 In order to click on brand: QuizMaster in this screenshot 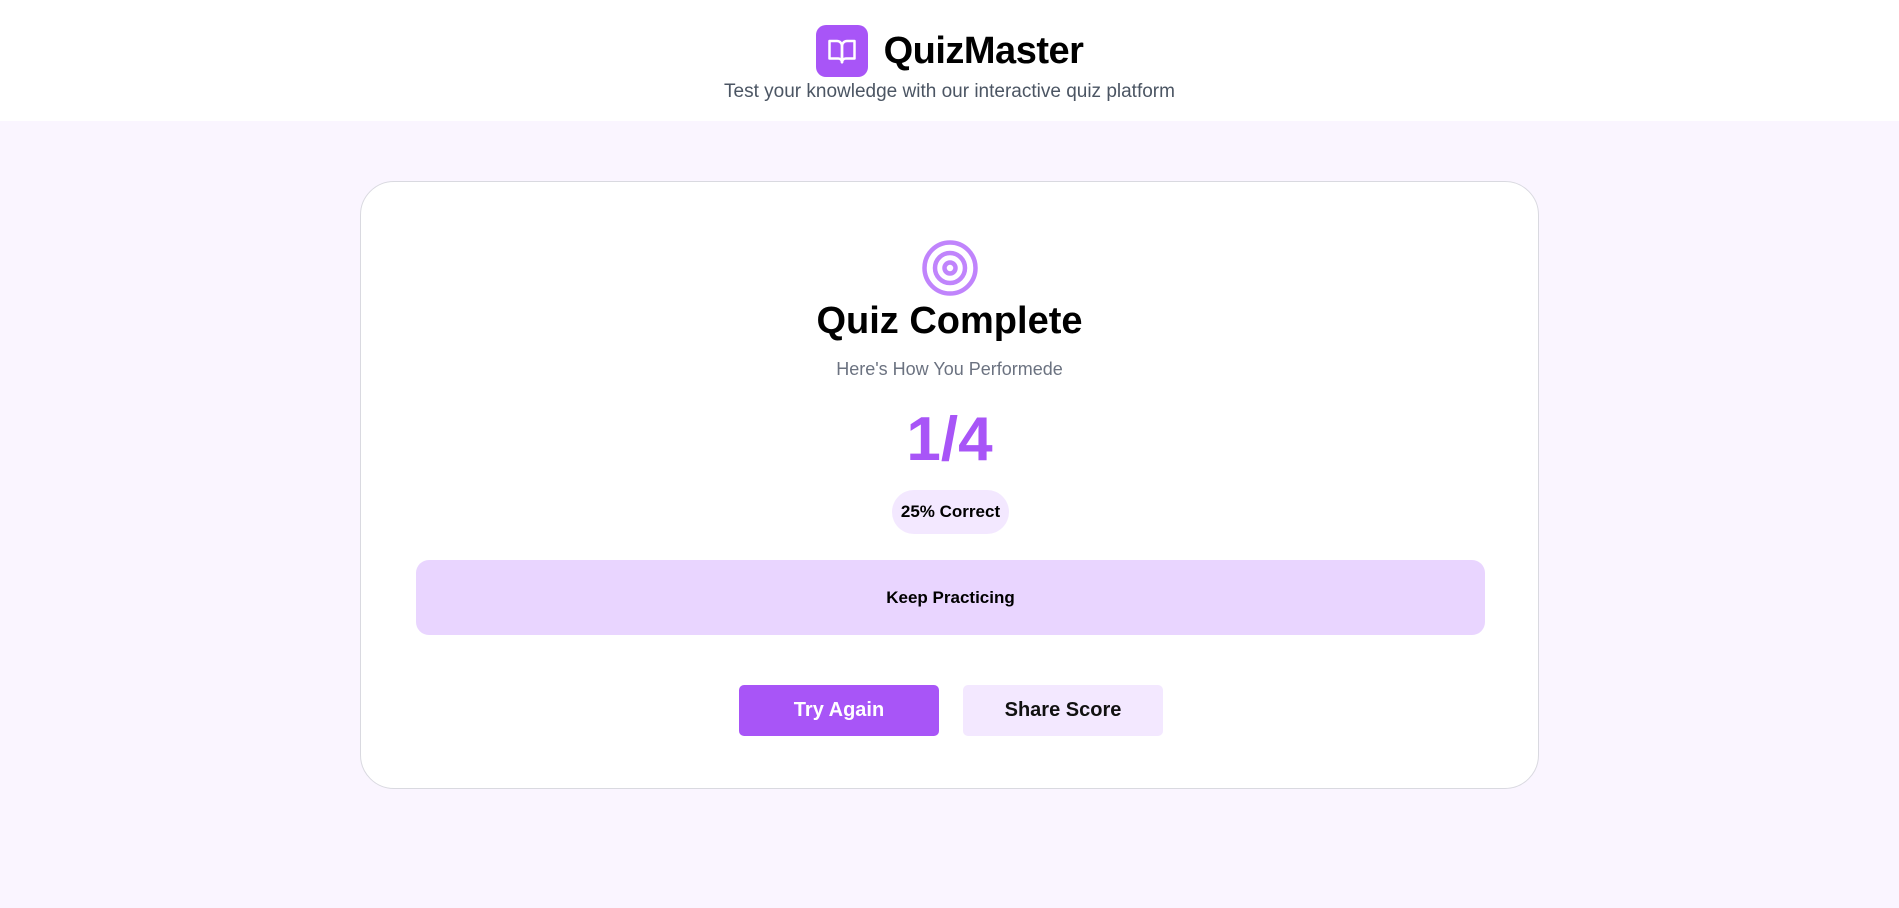, I will do `click(949, 51)`.